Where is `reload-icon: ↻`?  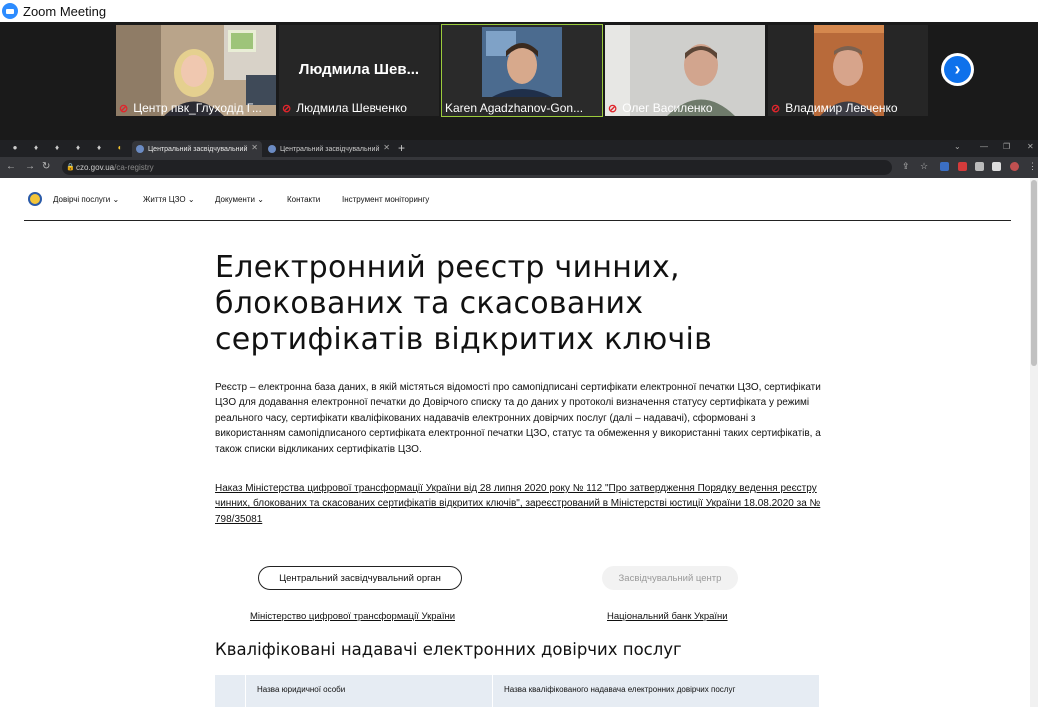
reload-icon: ↻ is located at coordinates (46, 166).